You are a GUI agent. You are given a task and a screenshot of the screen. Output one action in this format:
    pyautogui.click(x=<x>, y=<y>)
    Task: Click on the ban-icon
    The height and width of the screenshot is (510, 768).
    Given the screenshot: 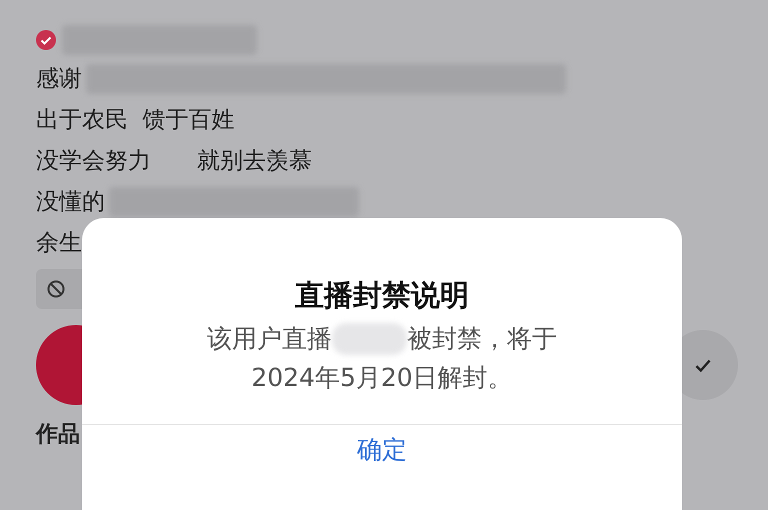 What is the action you would take?
    pyautogui.click(x=56, y=289)
    